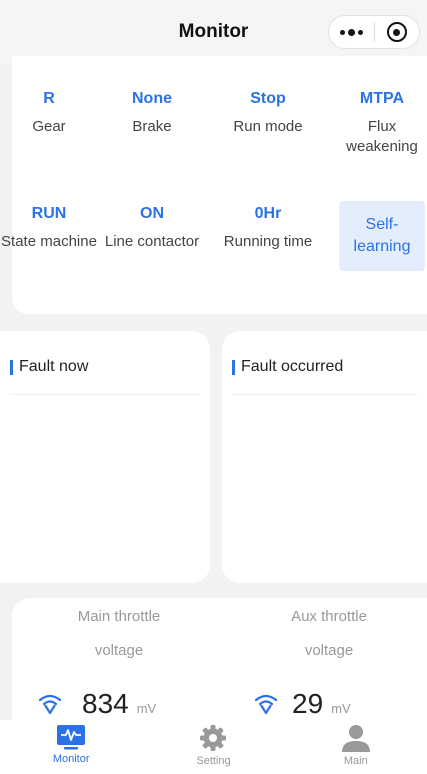 The width and height of the screenshot is (427, 774). What do you see at coordinates (213, 738) in the screenshot?
I see `gear-icon` at bounding box center [213, 738].